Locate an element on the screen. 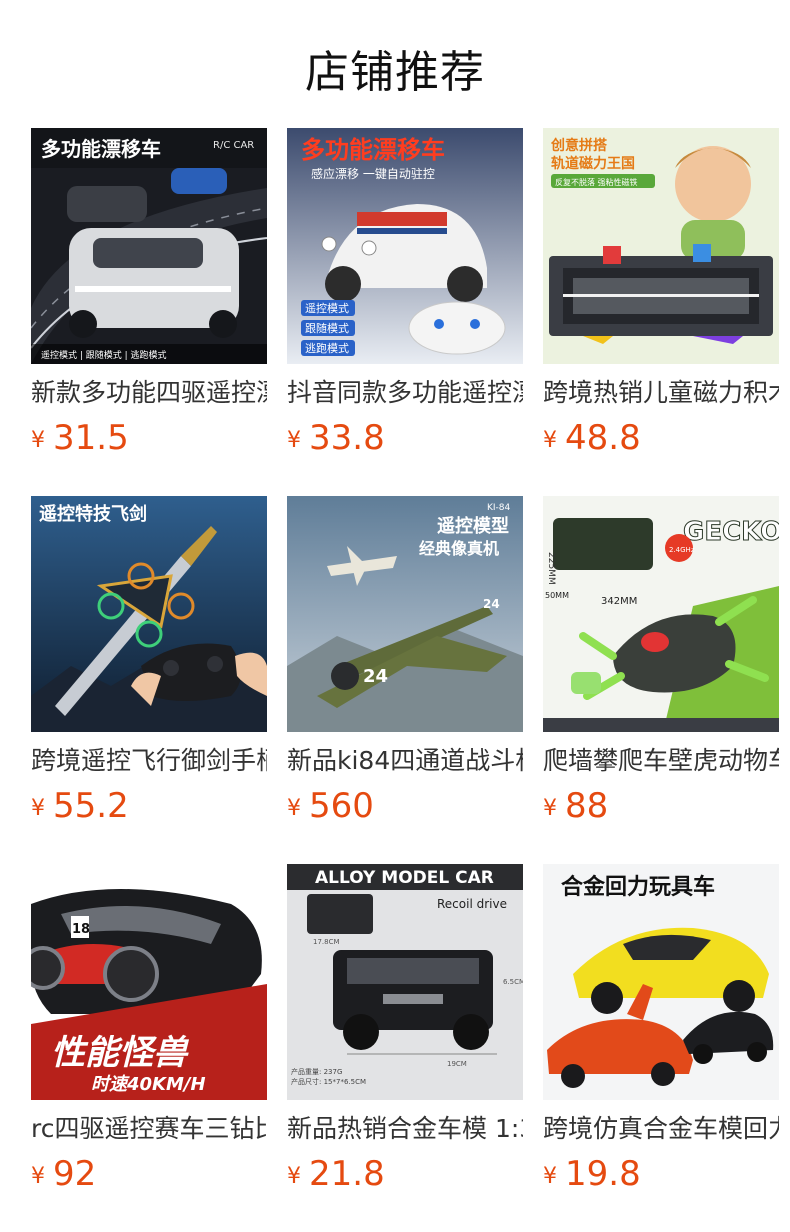 The height and width of the screenshot is (1232, 790). product-price: ¥19.8 is located at coordinates (661, 1177).